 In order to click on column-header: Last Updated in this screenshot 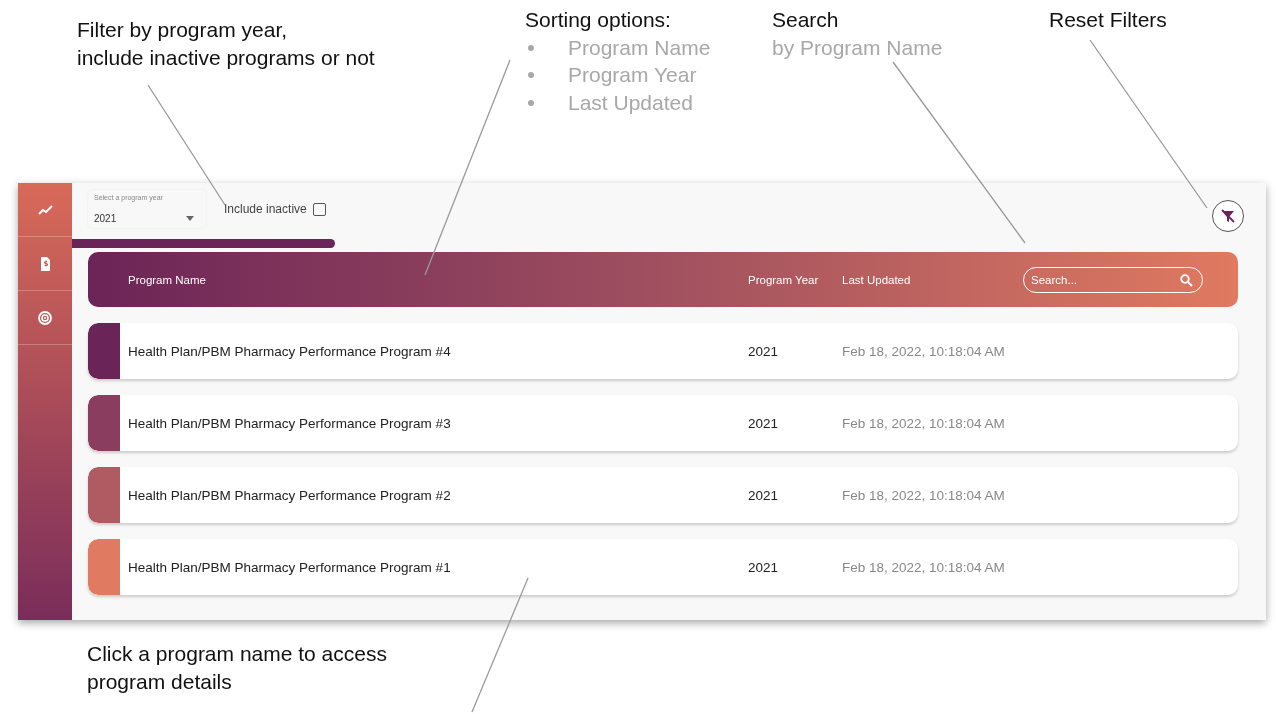, I will do `click(932, 279)`.